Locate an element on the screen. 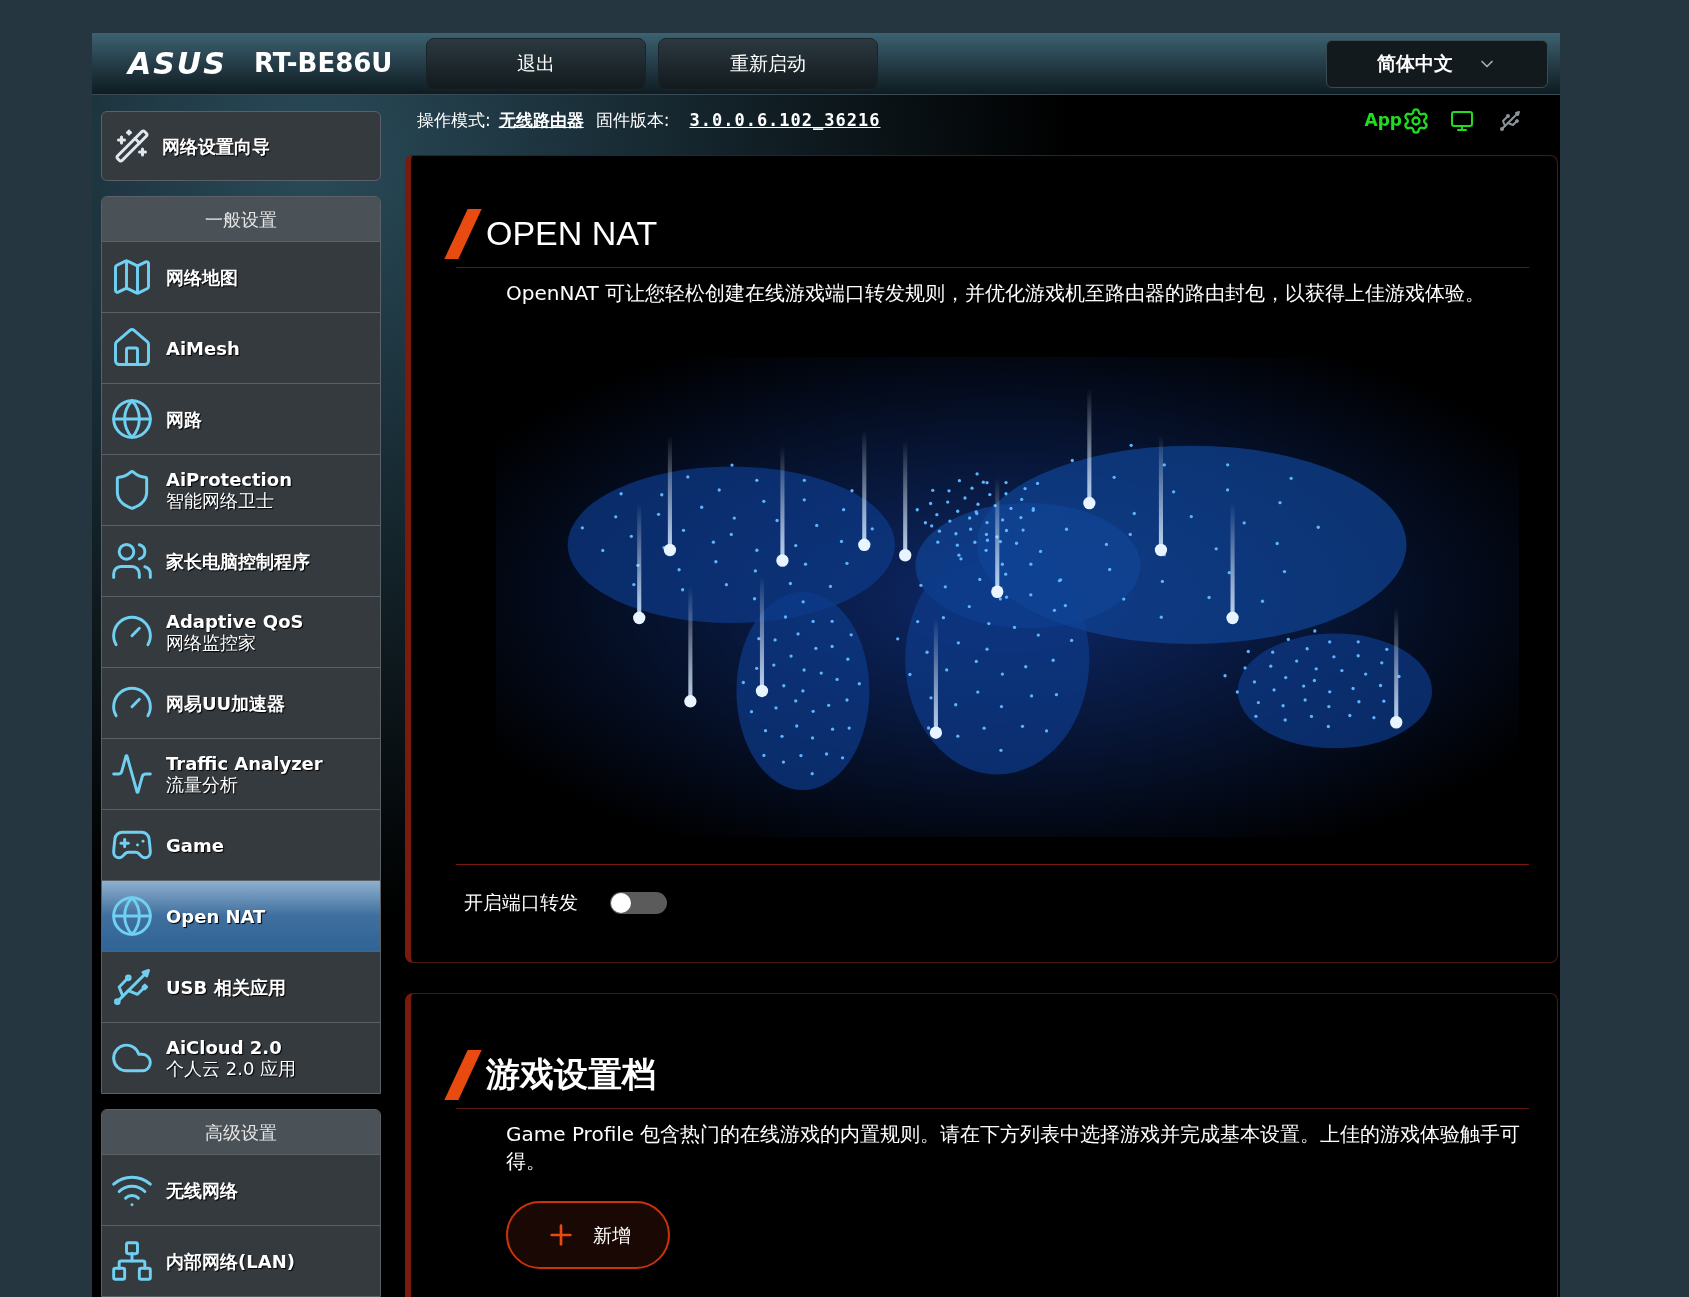 This screenshot has width=1689, height=1297. item-sublabel: 智能网络卫士 is located at coordinates (220, 500).